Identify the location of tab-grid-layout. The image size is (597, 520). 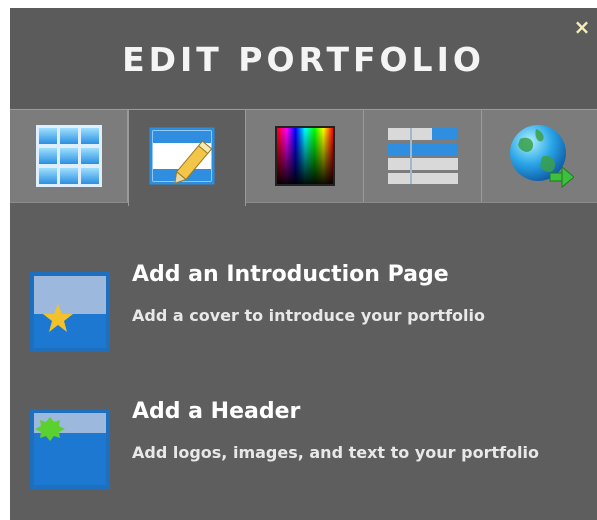
(69, 156).